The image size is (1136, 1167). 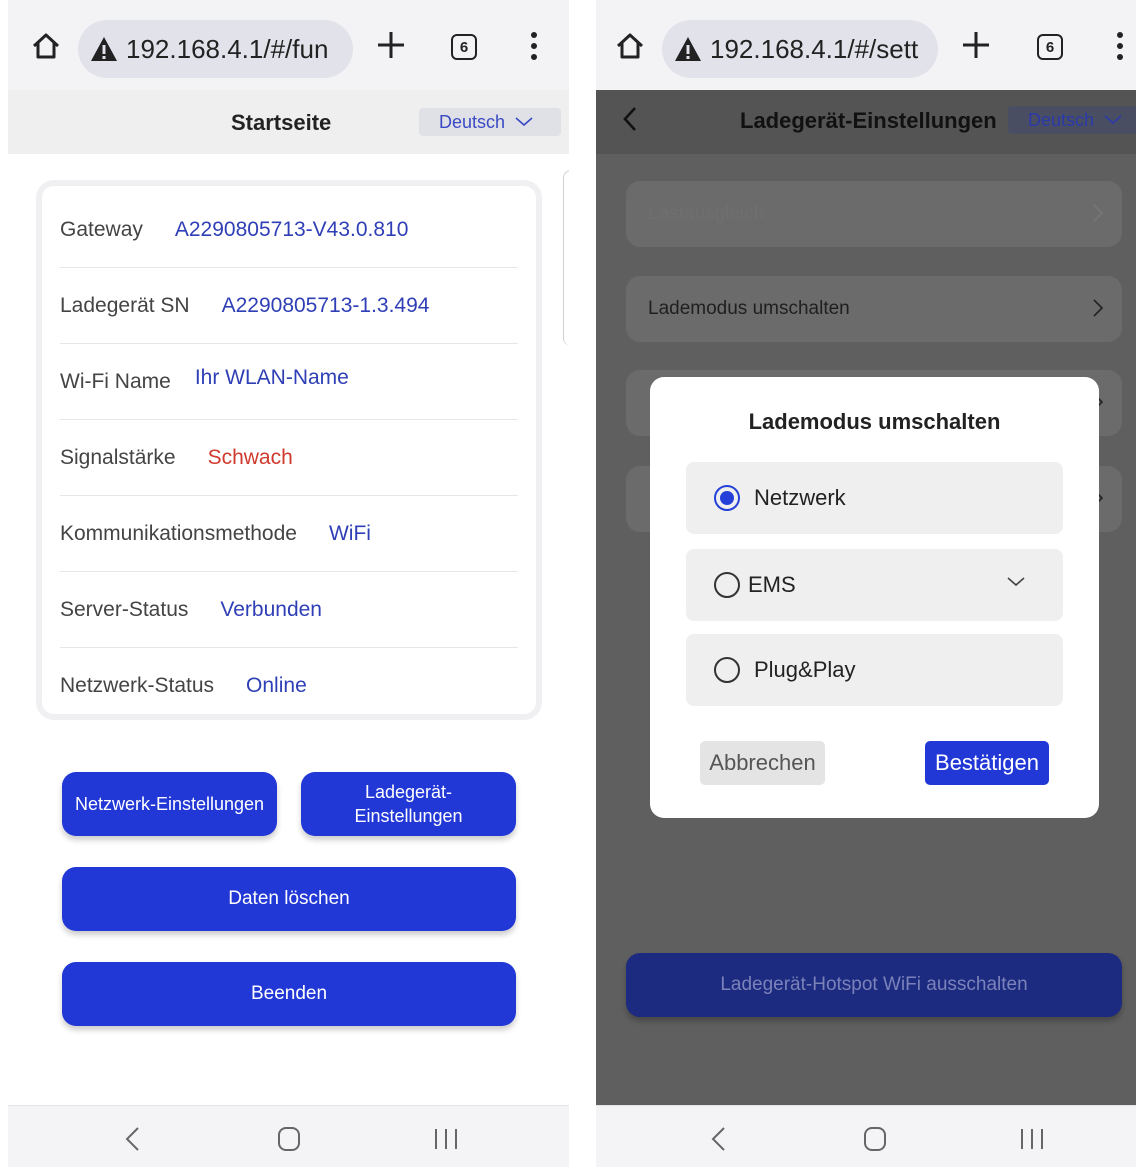 What do you see at coordinates (706, 213) in the screenshot?
I see `settings-item-label: Lastausgleich` at bounding box center [706, 213].